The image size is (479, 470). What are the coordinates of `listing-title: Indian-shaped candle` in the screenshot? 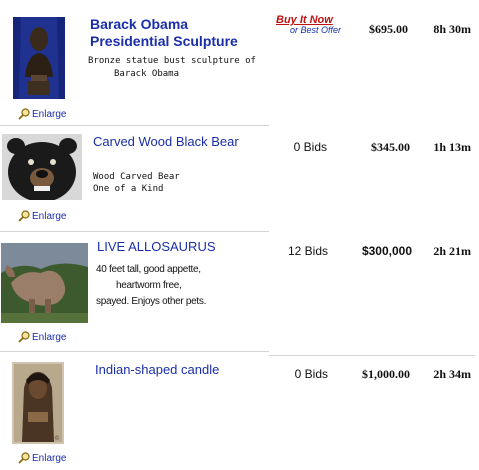 It's located at (185, 370).